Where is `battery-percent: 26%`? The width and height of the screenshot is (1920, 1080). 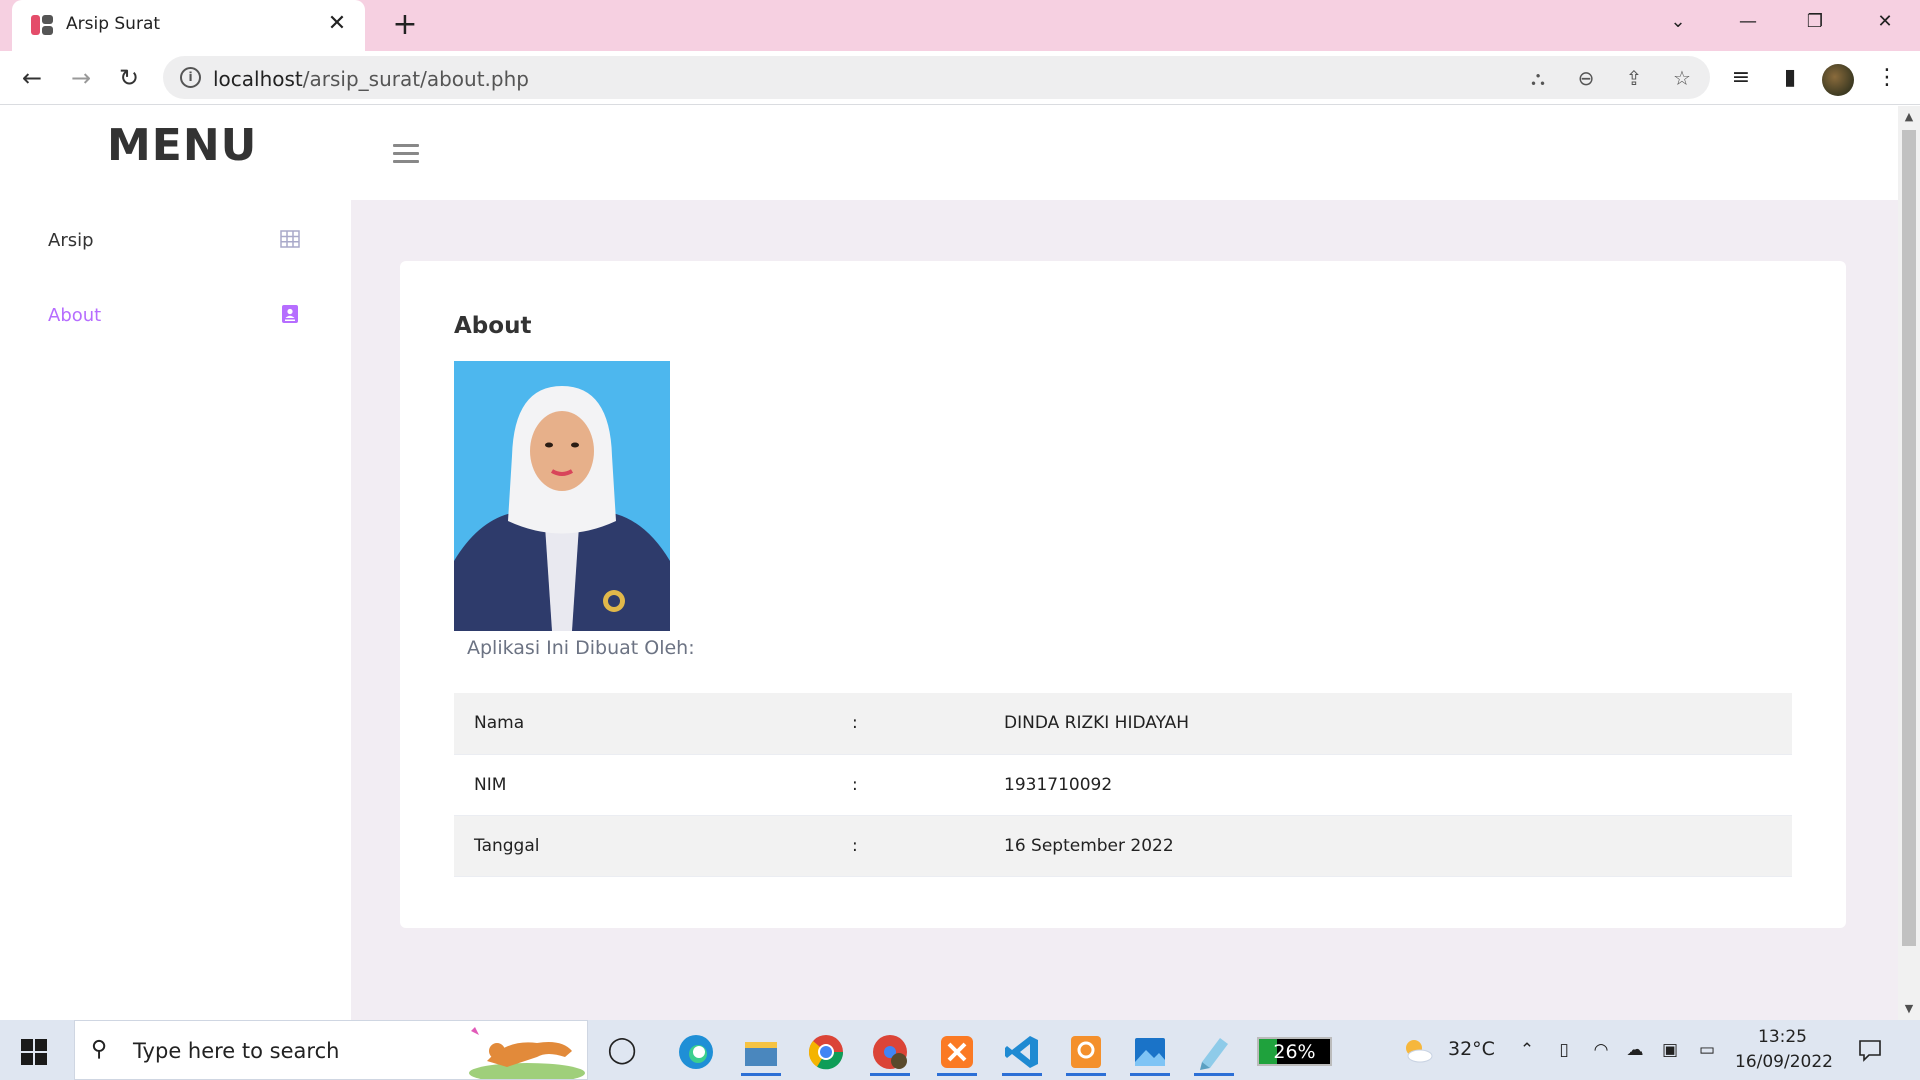 battery-percent: 26% is located at coordinates (1294, 1052).